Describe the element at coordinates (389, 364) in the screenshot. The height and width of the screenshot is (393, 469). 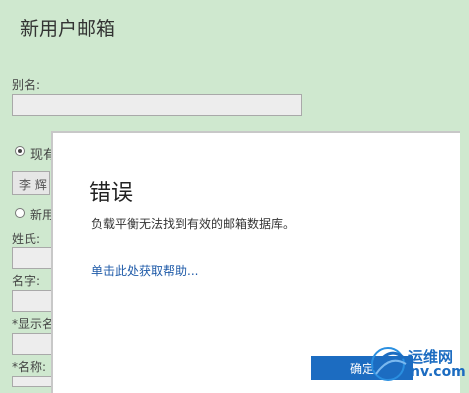
I see `watermark-logo-icon` at that location.